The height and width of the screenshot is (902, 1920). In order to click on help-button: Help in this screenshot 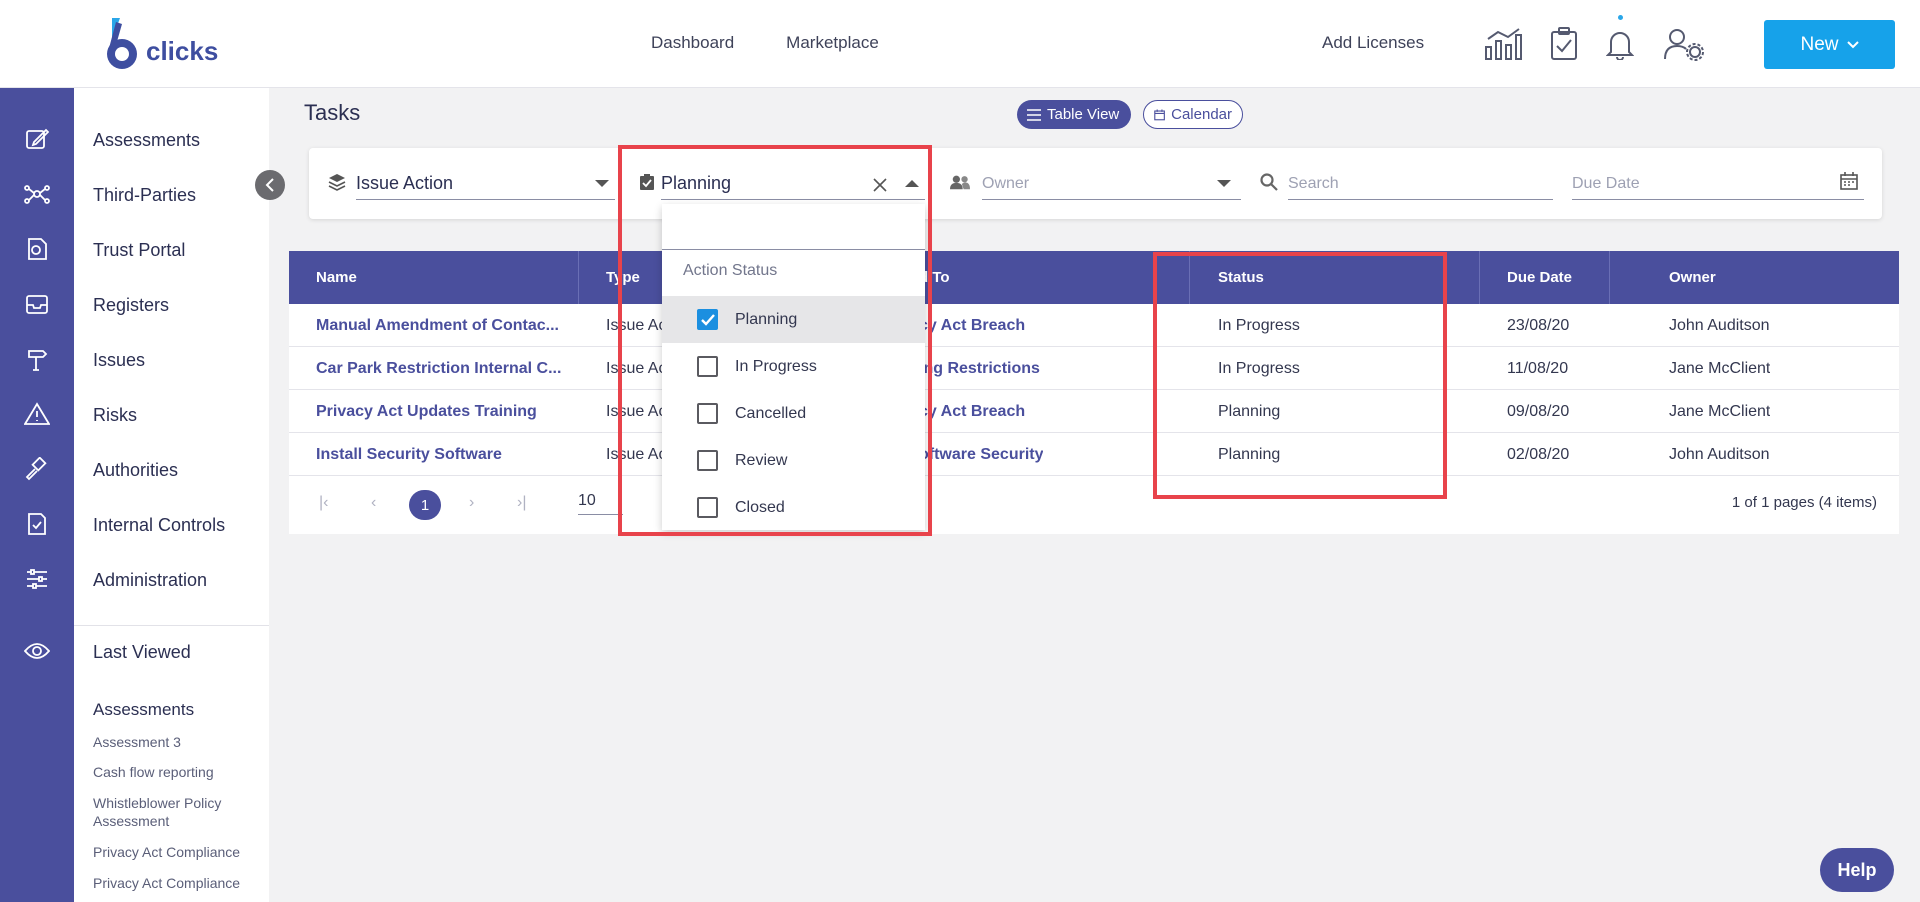, I will do `click(1857, 870)`.